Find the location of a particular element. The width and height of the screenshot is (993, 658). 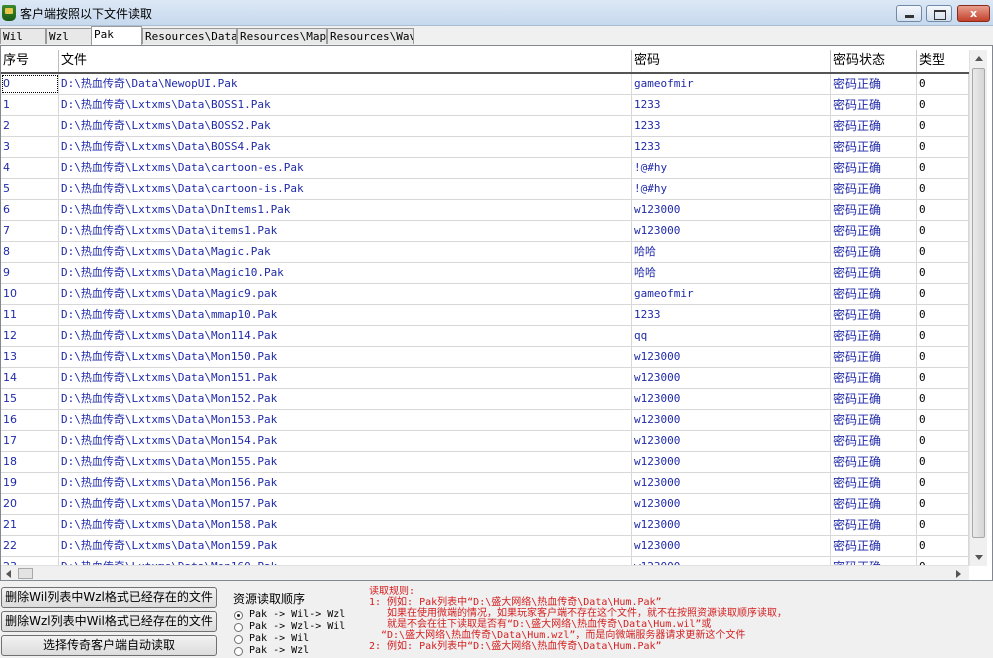

row-index: 5 is located at coordinates (30, 189).